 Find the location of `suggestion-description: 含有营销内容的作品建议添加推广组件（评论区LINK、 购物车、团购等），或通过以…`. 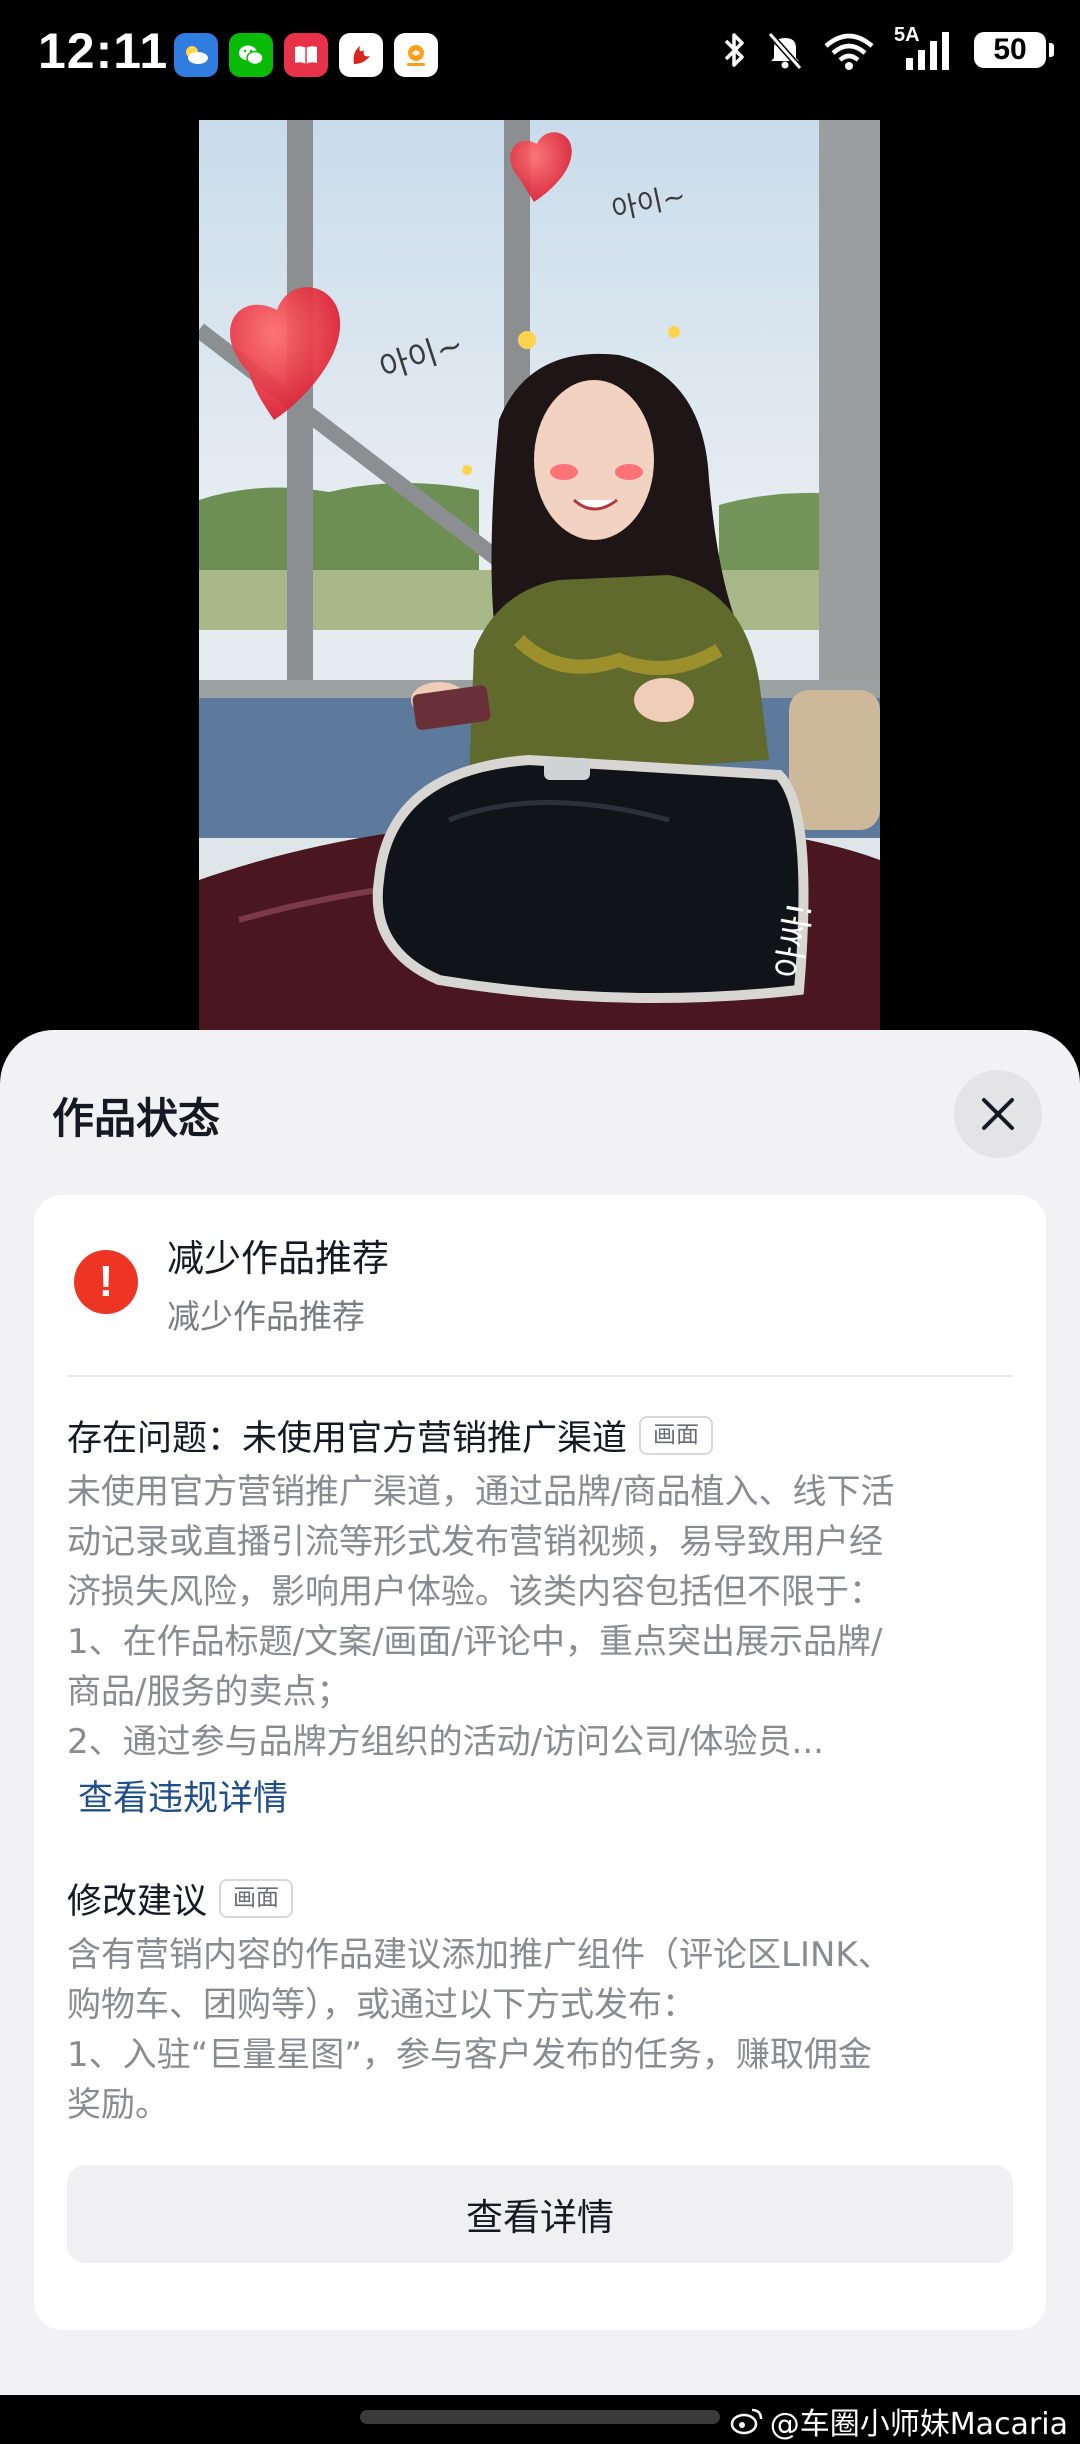

suggestion-description: 含有营销内容的作品建议添加推广组件（评论区LINK、 购物车、团购等），或通过以… is located at coordinates (542, 2030).